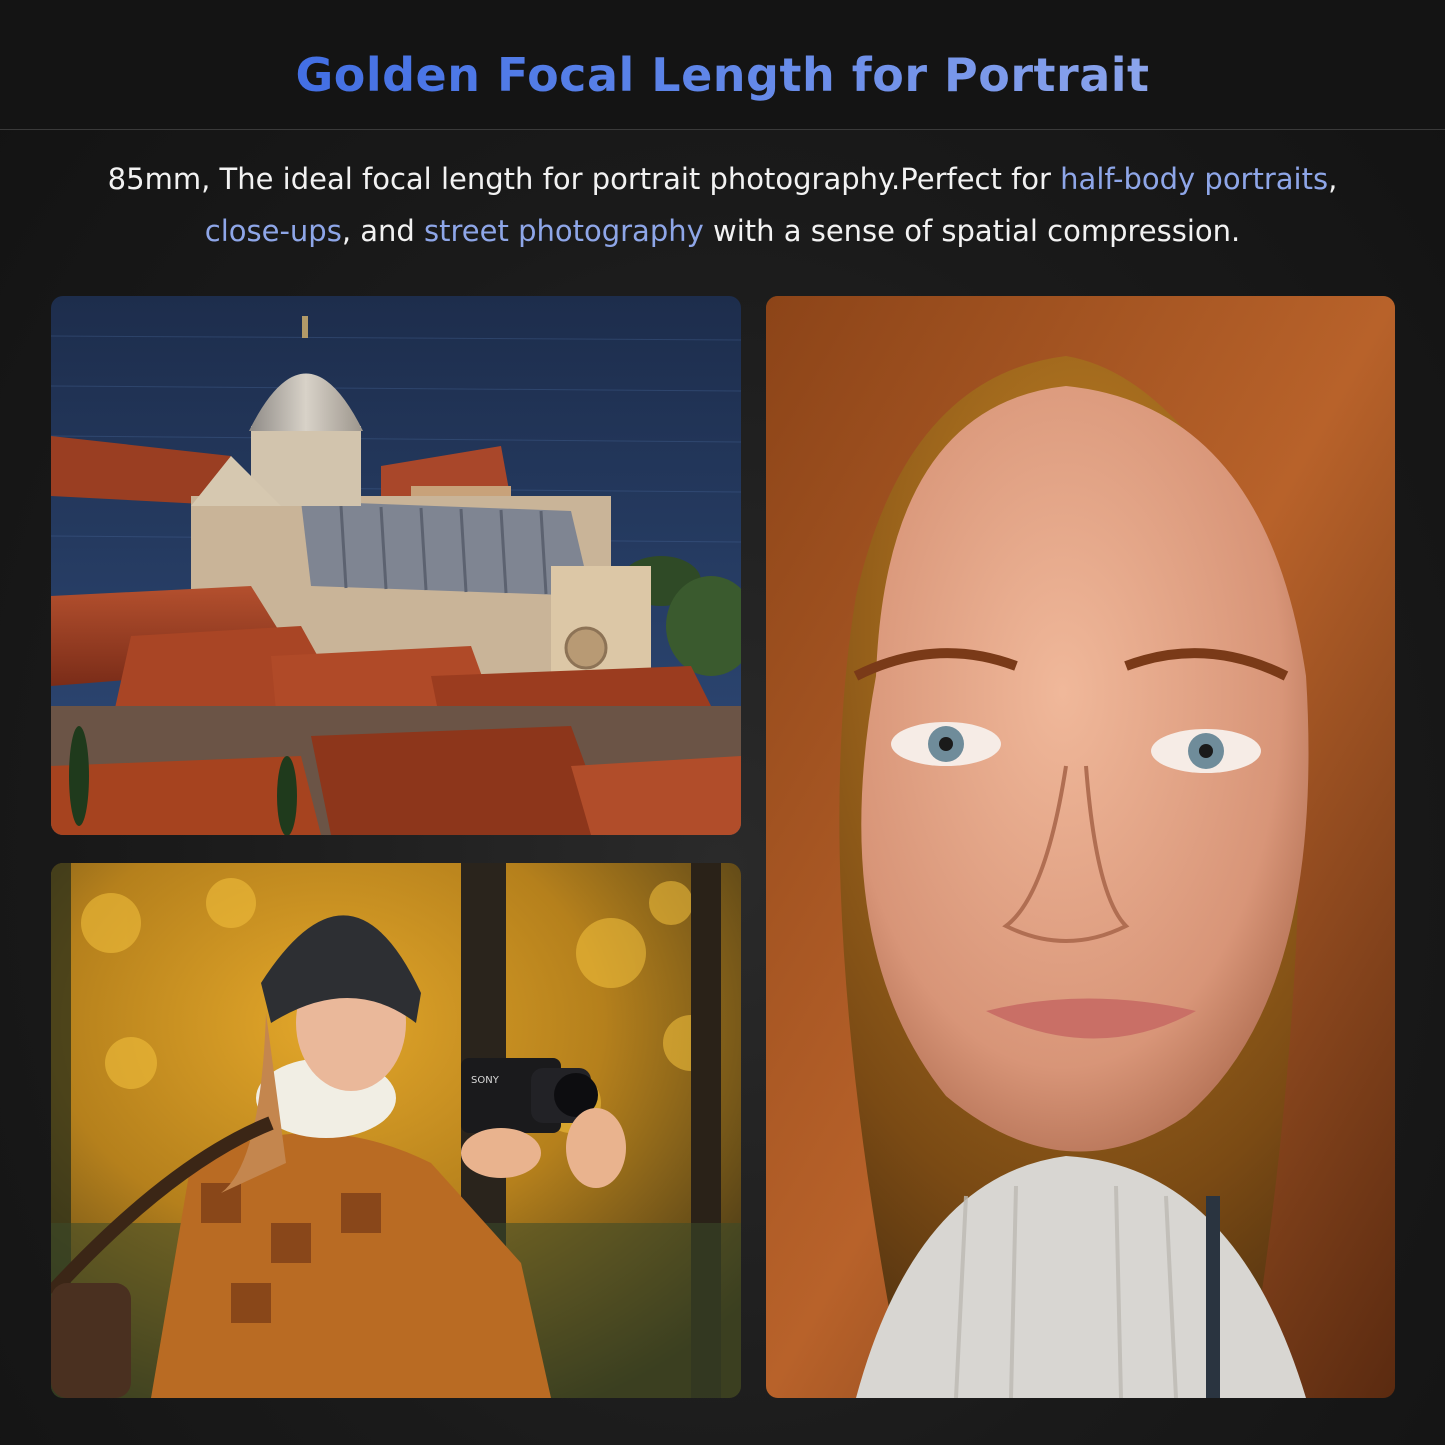 This screenshot has height=1445, width=1445. I want to click on highlight-half-body-portraits: half-body portraits, so click(1194, 179).